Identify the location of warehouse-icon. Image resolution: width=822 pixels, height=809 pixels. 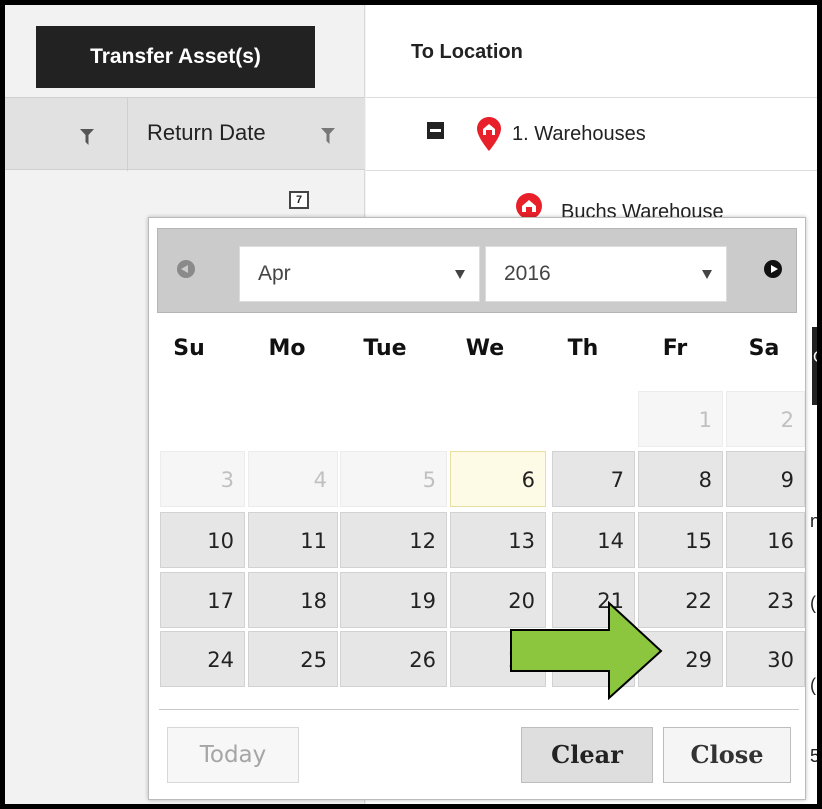
(529, 206).